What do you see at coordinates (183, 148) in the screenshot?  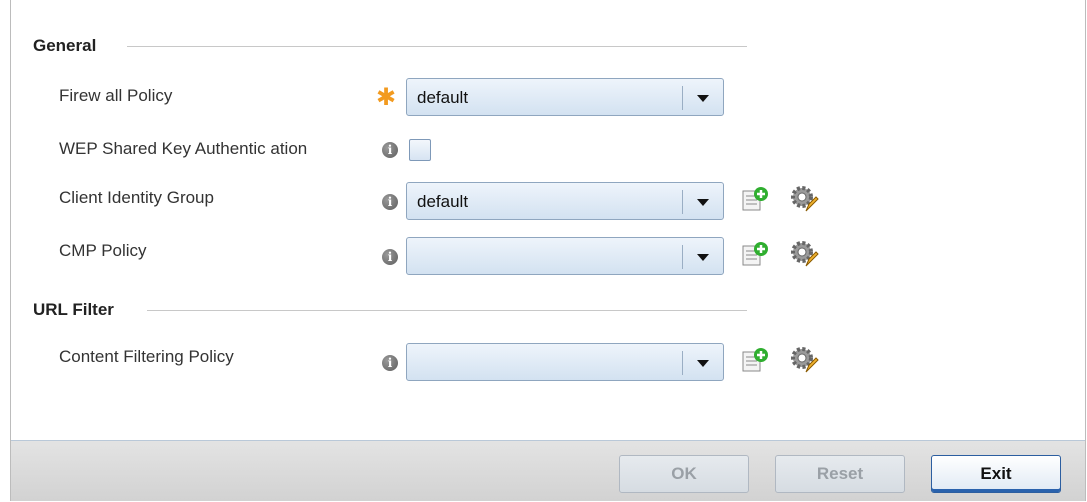 I see `wep-shared-key-label: WEP Shared Key Authentic ation` at bounding box center [183, 148].